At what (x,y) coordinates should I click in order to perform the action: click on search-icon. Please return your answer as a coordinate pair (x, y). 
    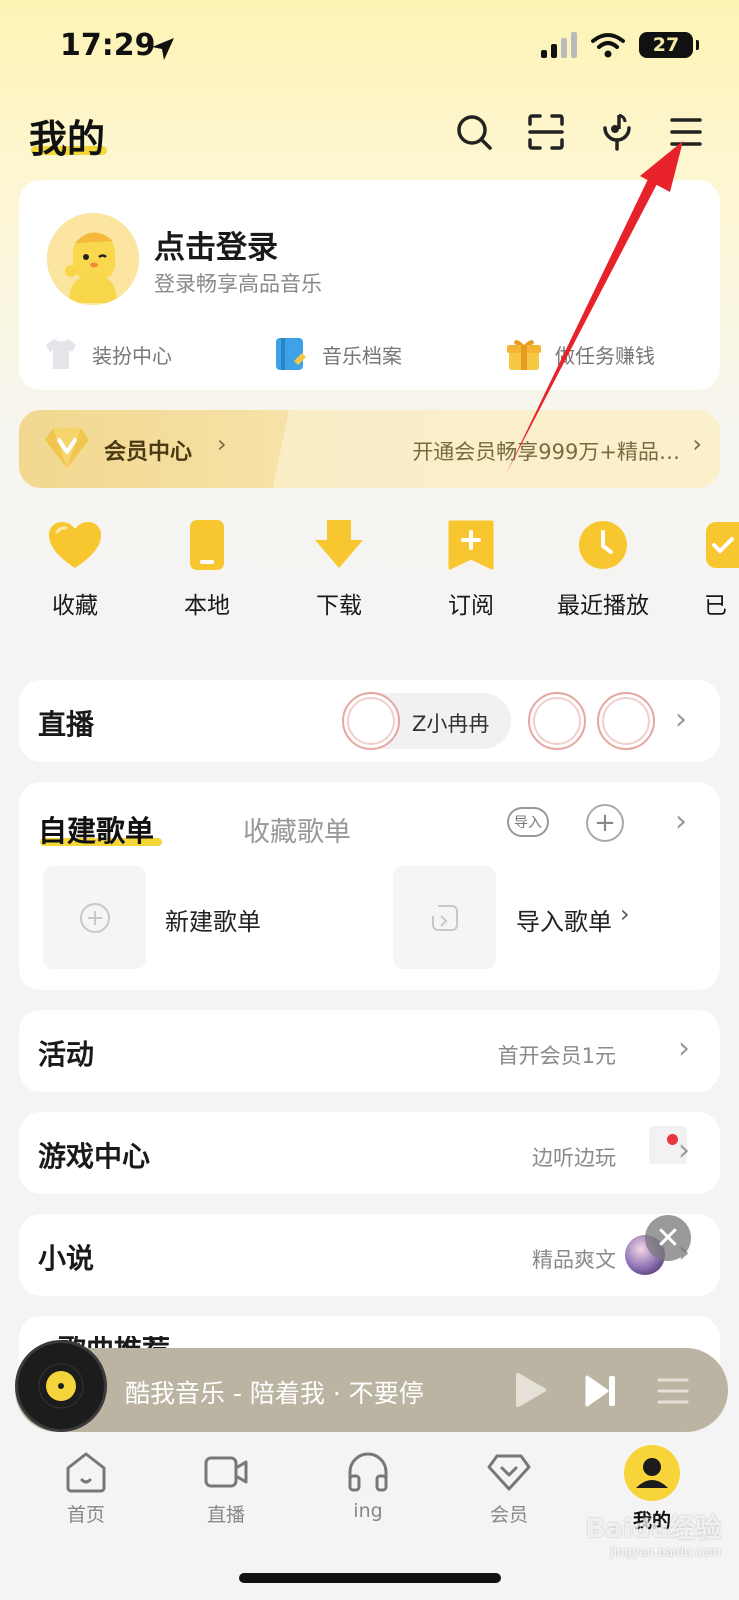
    Looking at the image, I should click on (474, 132).